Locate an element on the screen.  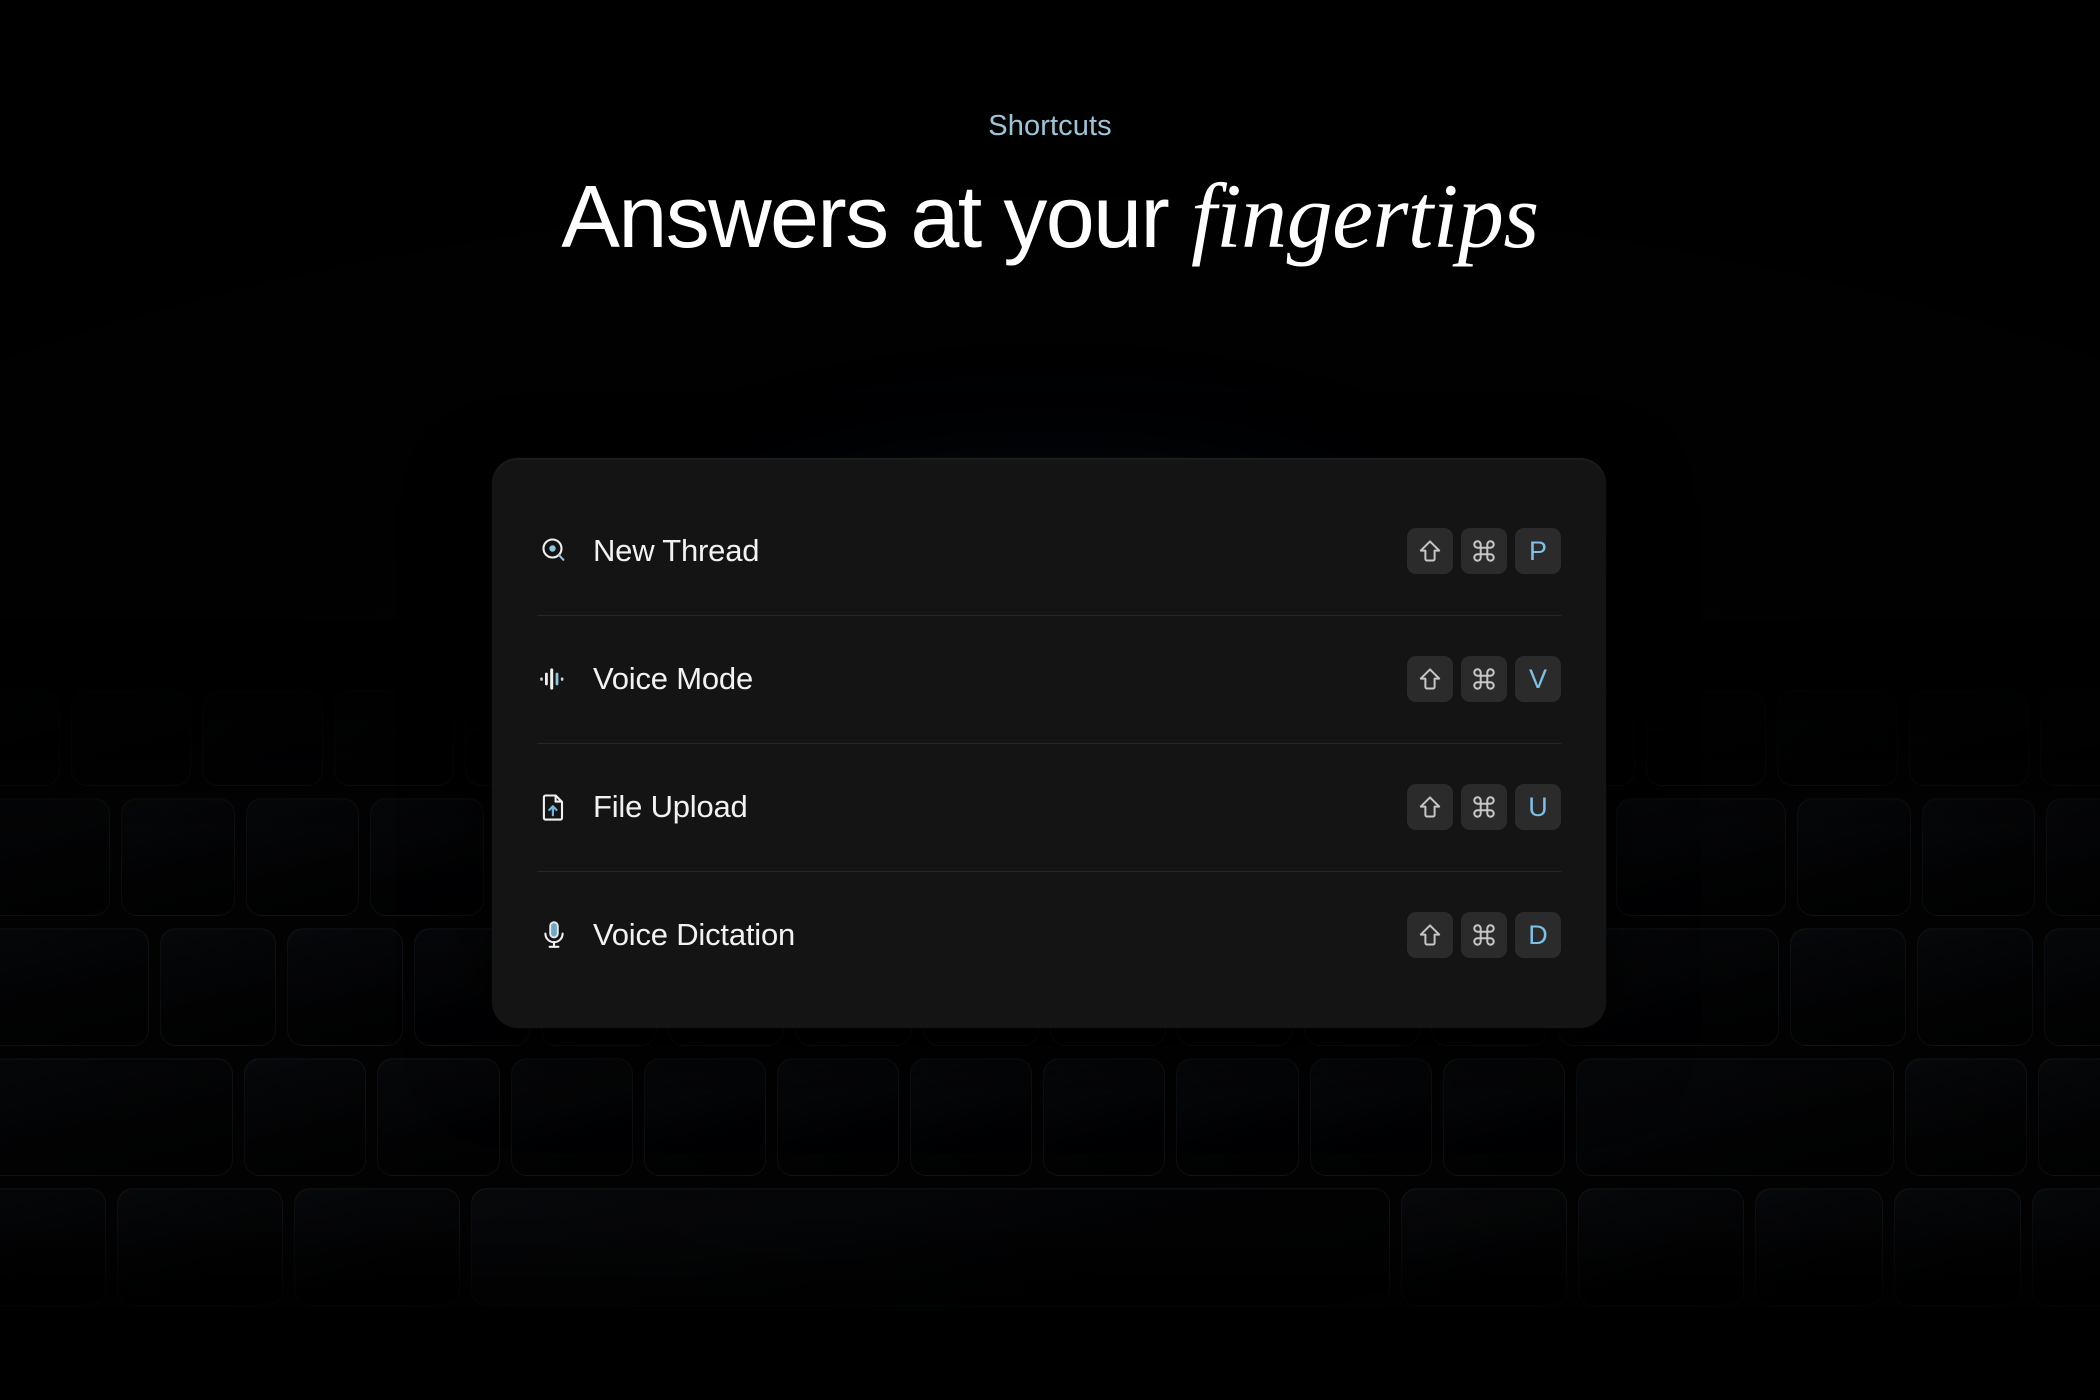
shortcut-key-combo: V is located at coordinates (1484, 679).